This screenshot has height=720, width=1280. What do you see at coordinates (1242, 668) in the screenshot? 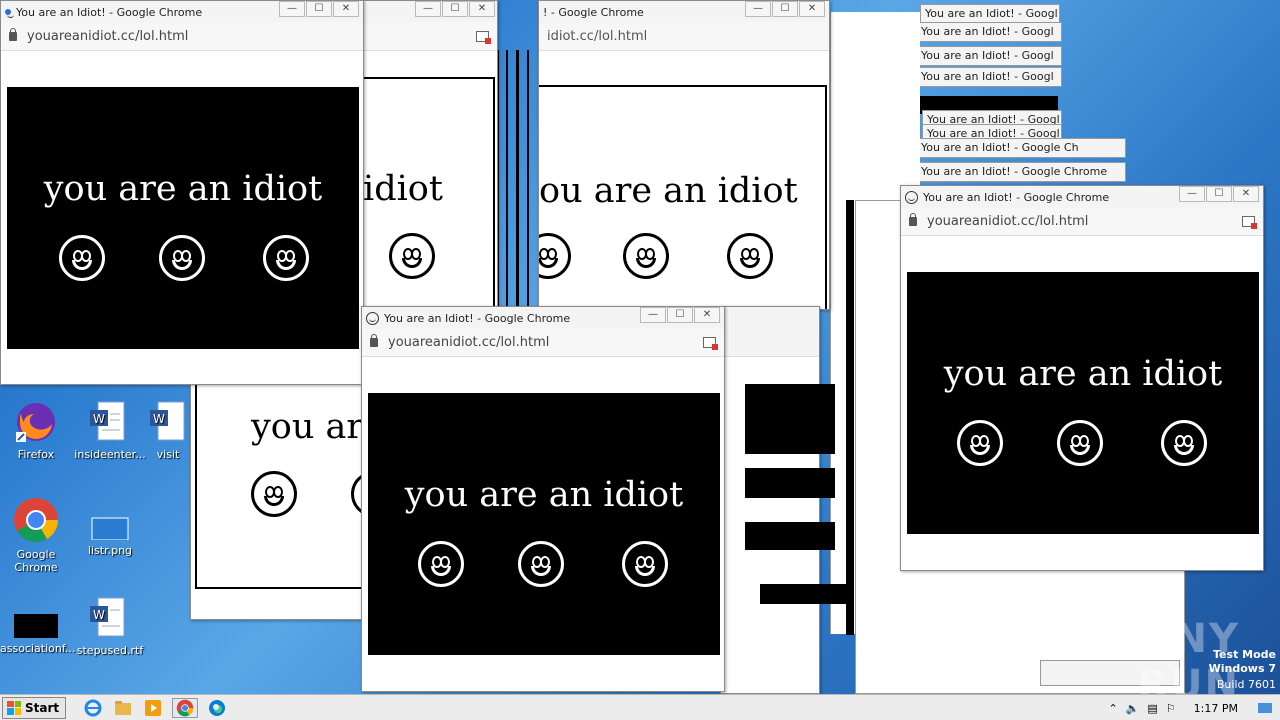
I see `windows-version-line: Windows 7` at bounding box center [1242, 668].